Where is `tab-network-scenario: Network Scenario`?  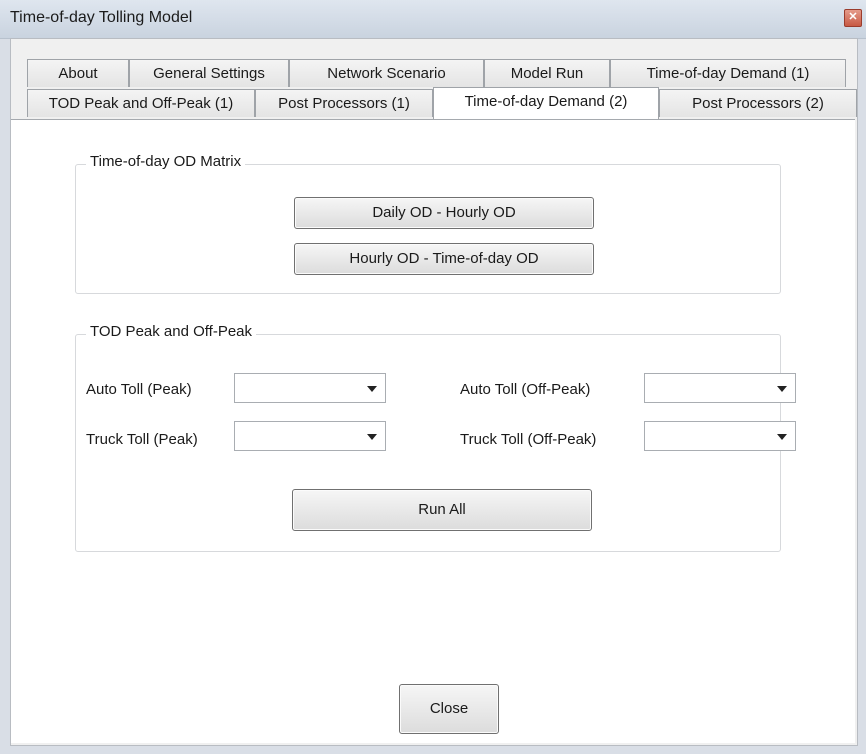 tab-network-scenario: Network Scenario is located at coordinates (386, 73).